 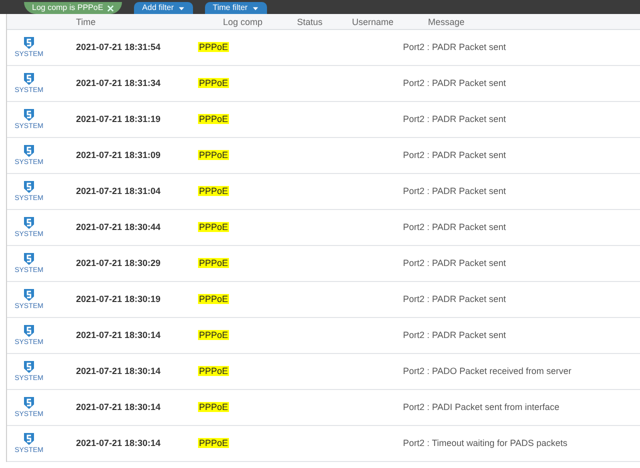 What do you see at coordinates (118, 155) in the screenshot?
I see `time-cell: 2021-07-21 18:31:09` at bounding box center [118, 155].